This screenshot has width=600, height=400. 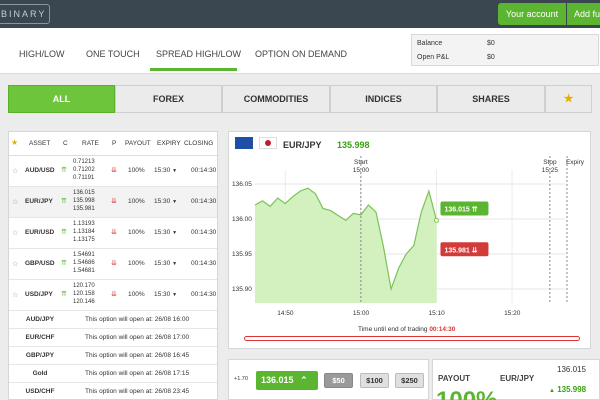 What do you see at coordinates (244, 143) in the screenshot?
I see `eu-flag-icon` at bounding box center [244, 143].